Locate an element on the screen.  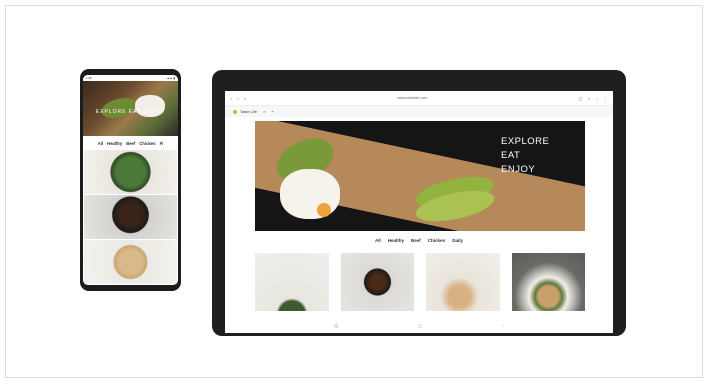
phone-category-tabs: All Healthy Beef Chicken Fi is located at coordinates (130, 143).